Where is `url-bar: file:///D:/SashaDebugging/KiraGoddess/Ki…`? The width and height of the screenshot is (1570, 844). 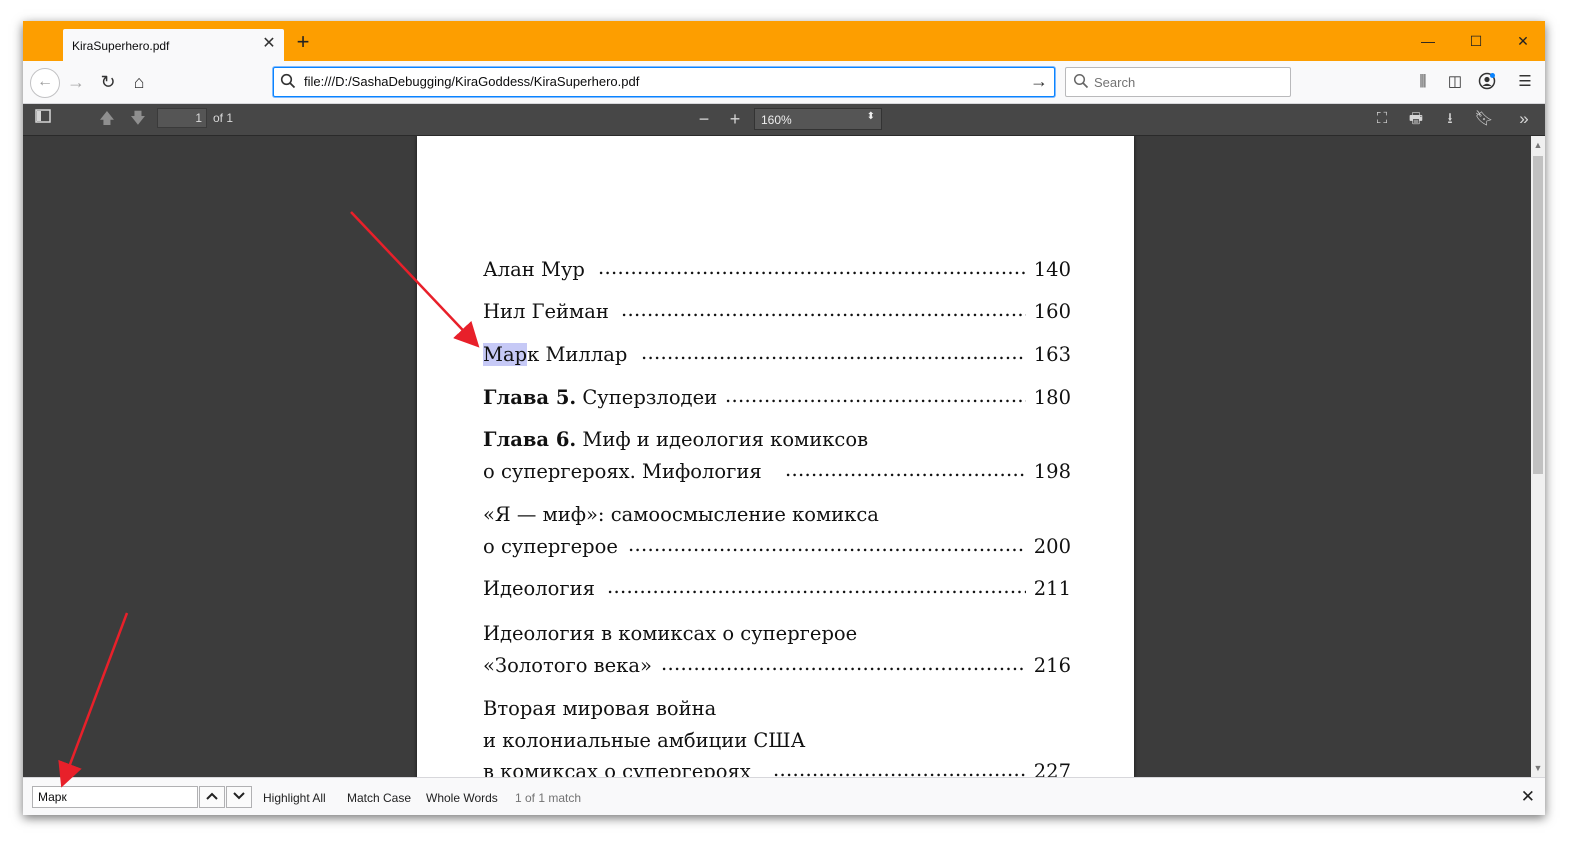
url-bar: file:///D:/SashaDebugging/KiraGoddess/Ki… is located at coordinates (664, 82).